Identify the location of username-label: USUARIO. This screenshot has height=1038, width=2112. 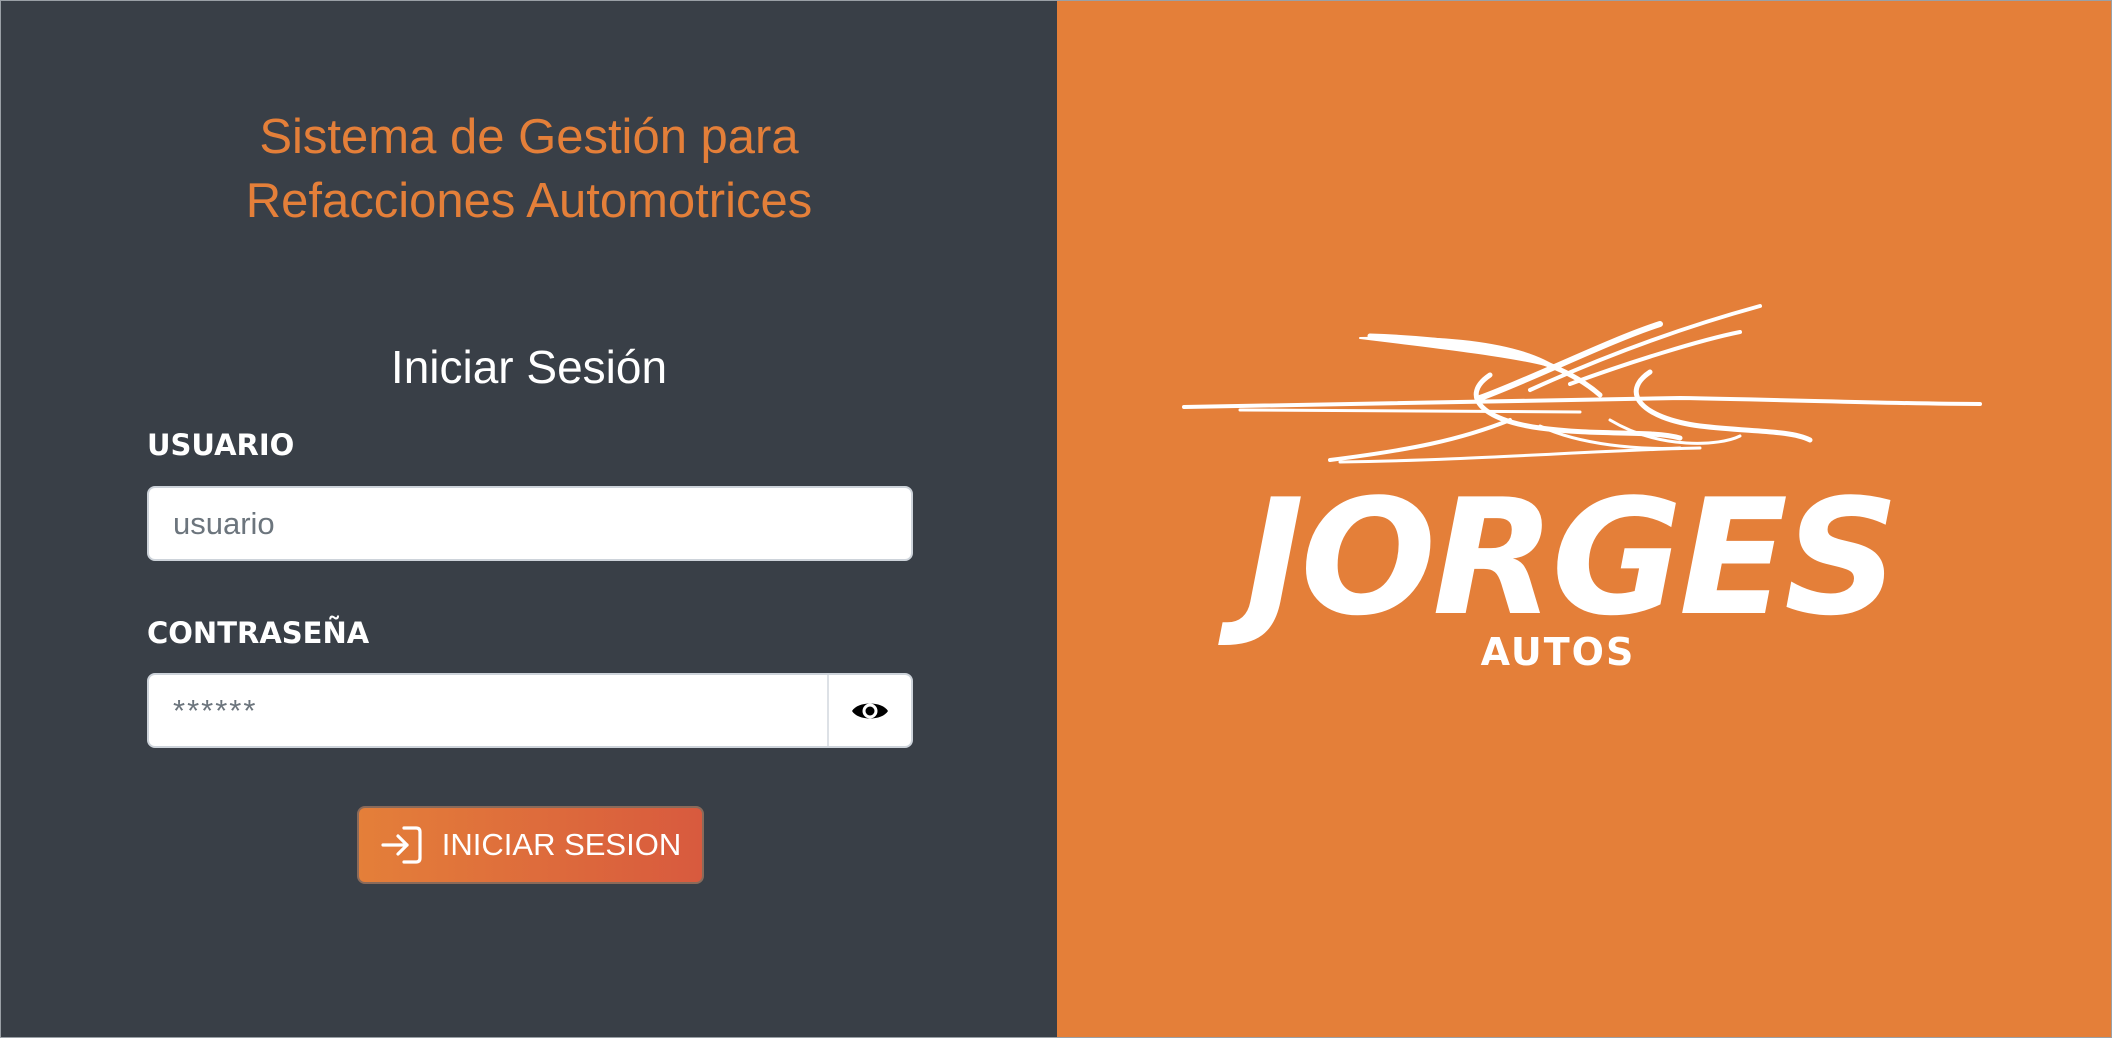
(221, 445).